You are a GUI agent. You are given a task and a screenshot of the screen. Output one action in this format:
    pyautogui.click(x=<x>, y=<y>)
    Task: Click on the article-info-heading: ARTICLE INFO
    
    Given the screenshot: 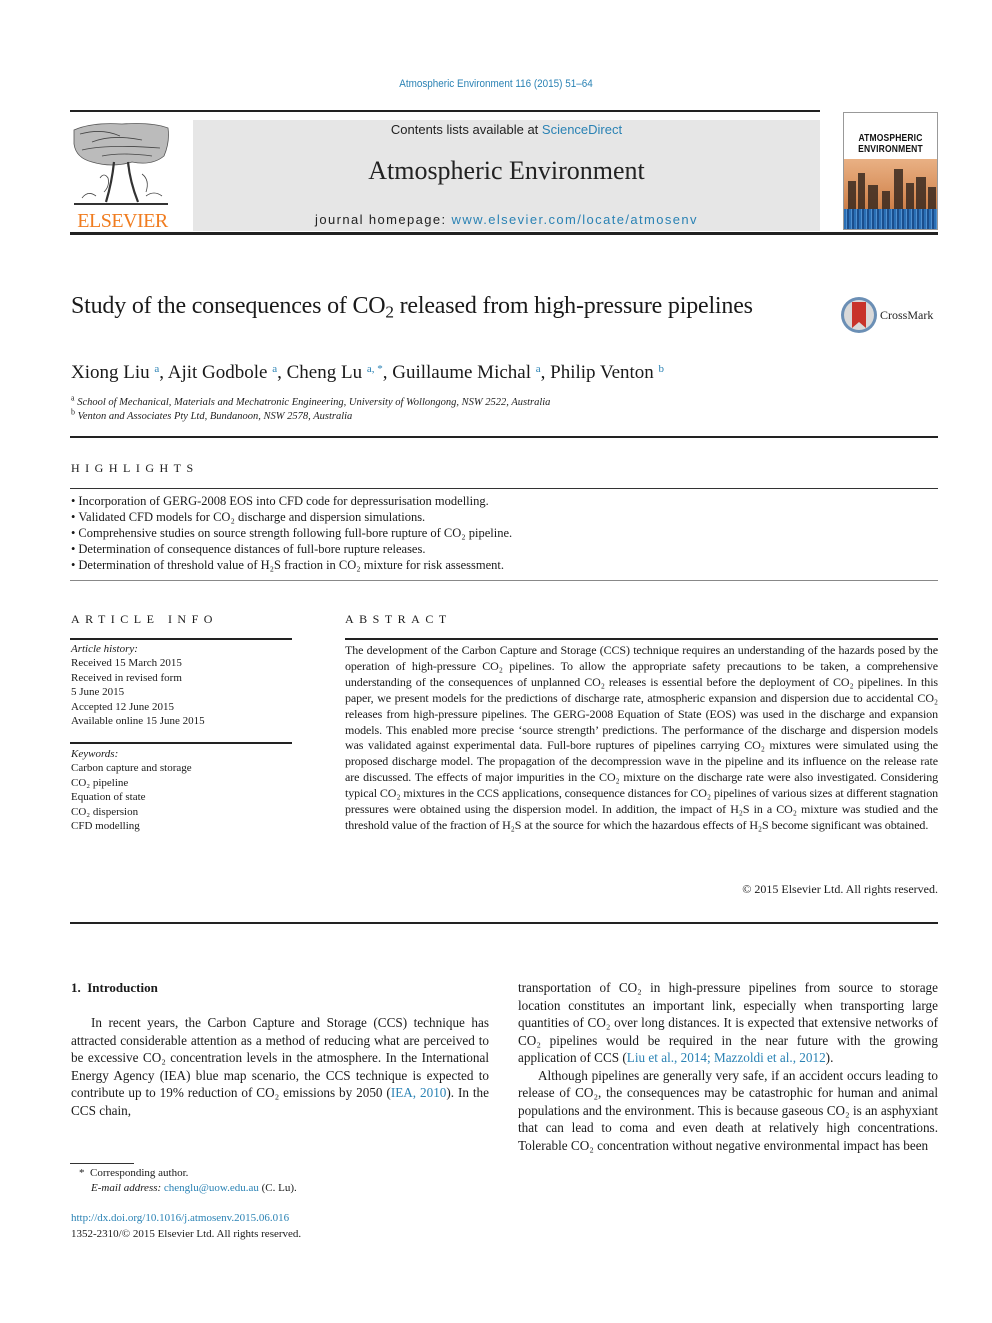 What is the action you would take?
    pyautogui.click(x=144, y=619)
    